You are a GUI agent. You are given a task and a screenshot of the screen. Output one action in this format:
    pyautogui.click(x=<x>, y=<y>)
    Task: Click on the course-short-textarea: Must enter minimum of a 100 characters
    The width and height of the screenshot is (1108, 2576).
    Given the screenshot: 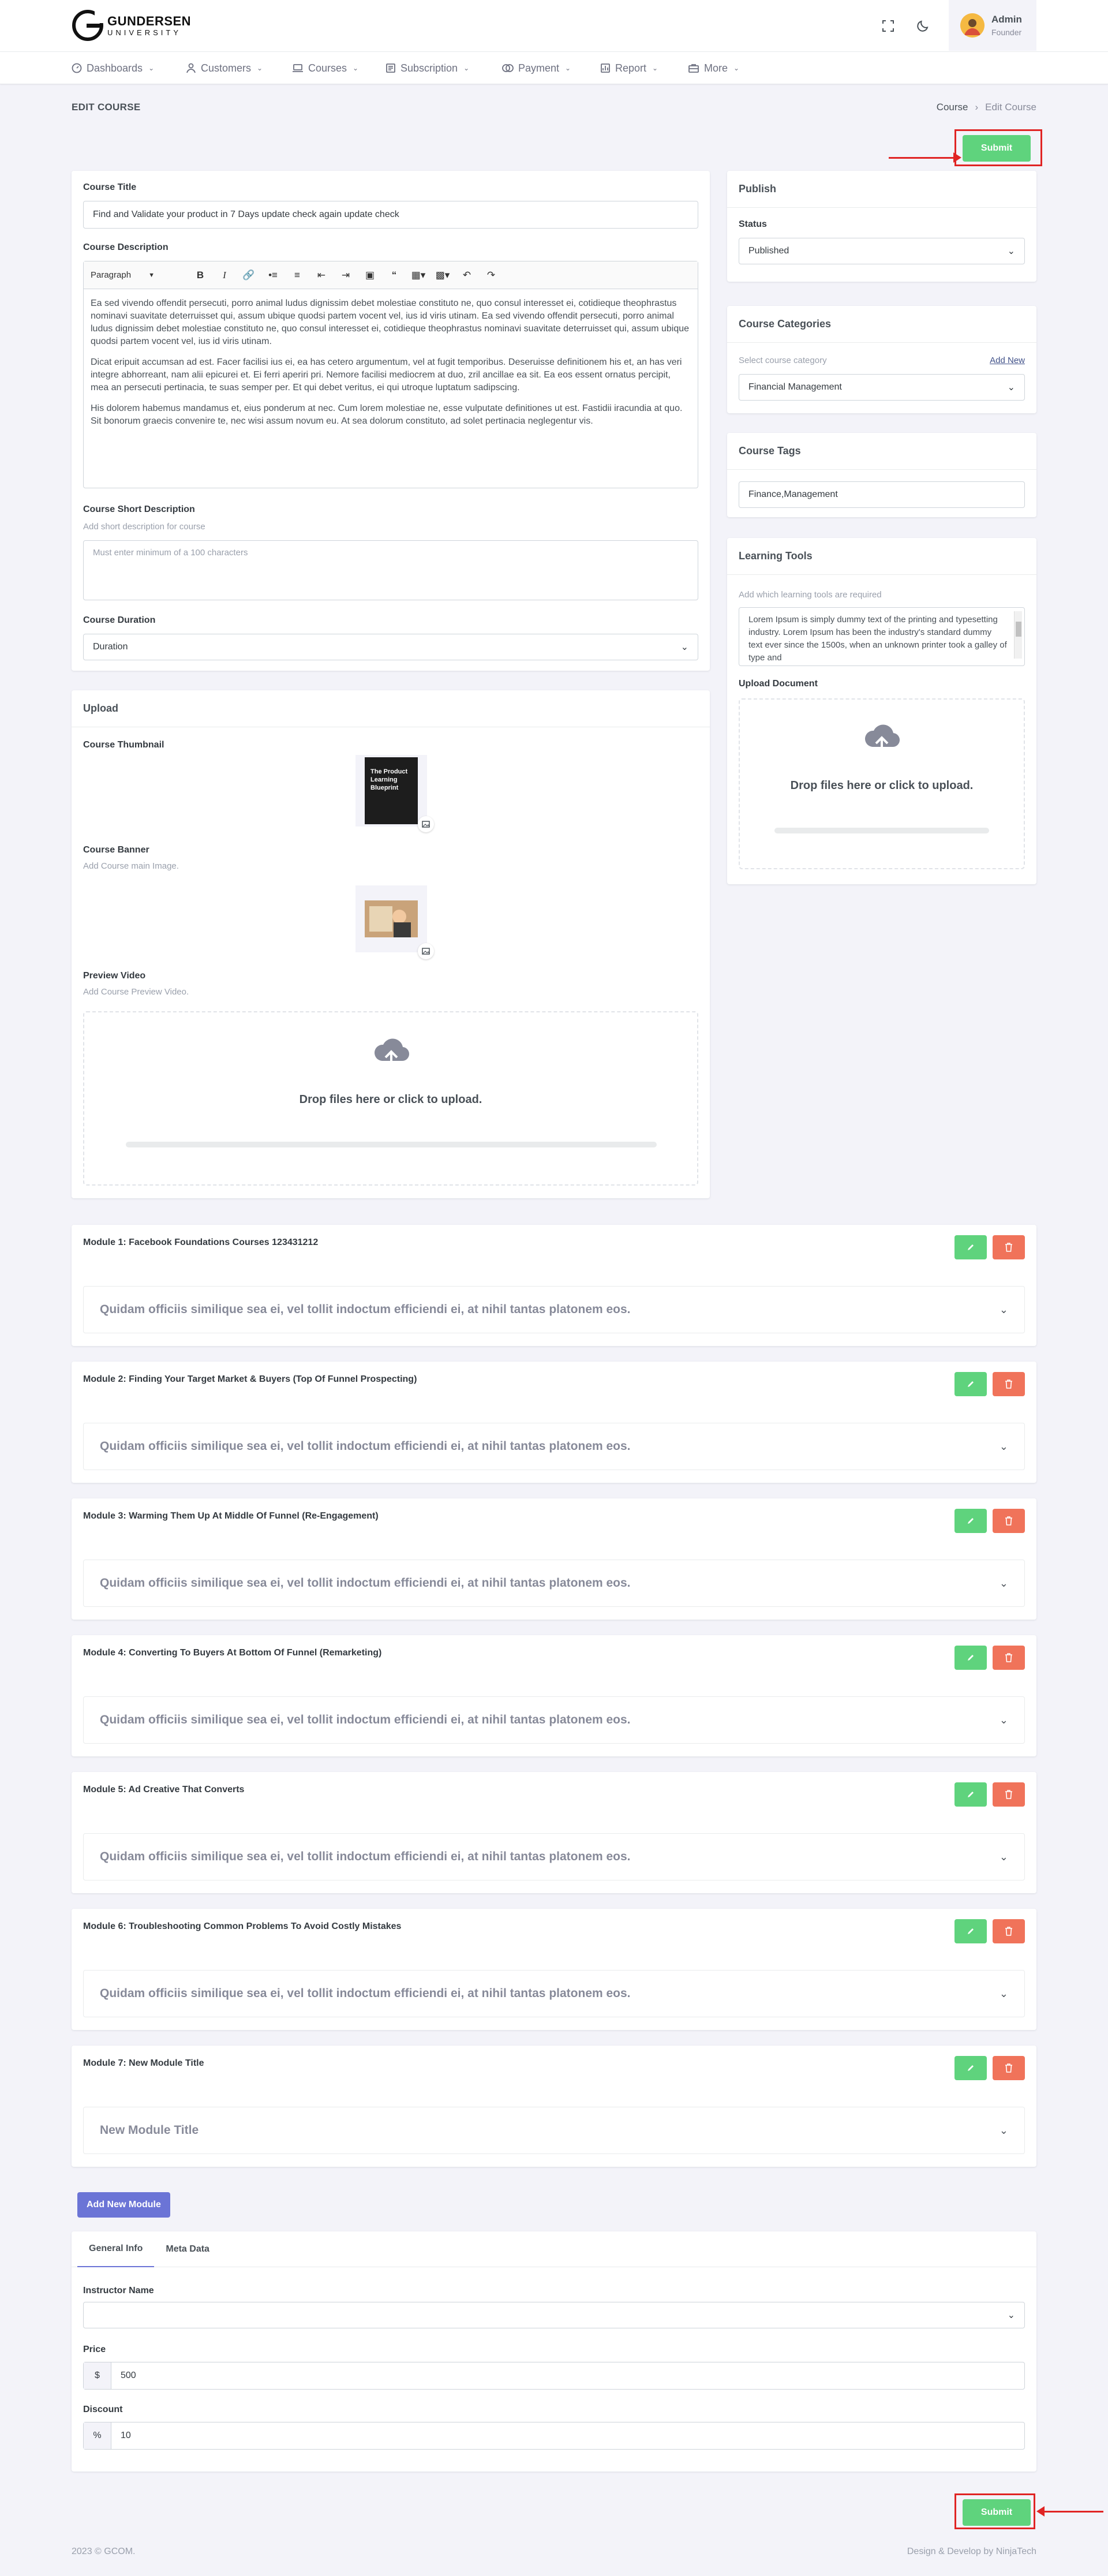 What is the action you would take?
    pyautogui.click(x=390, y=570)
    